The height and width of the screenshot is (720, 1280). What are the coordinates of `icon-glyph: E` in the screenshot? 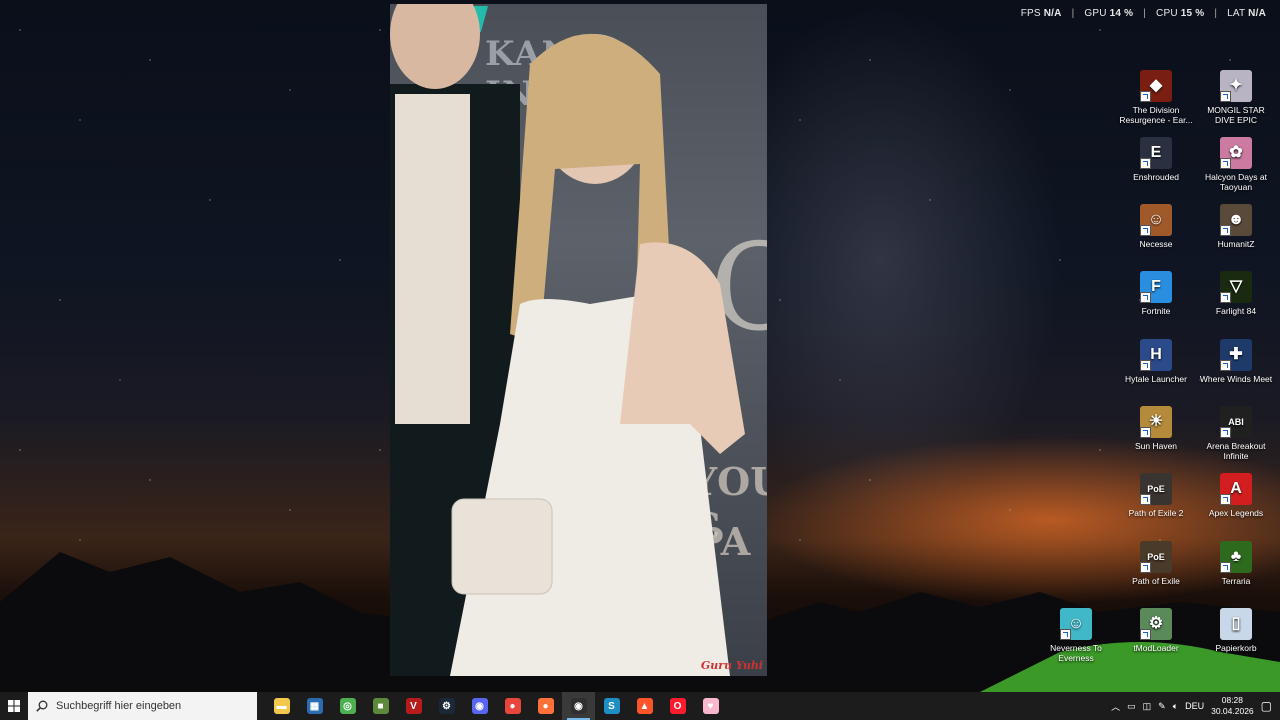 It's located at (1156, 152).